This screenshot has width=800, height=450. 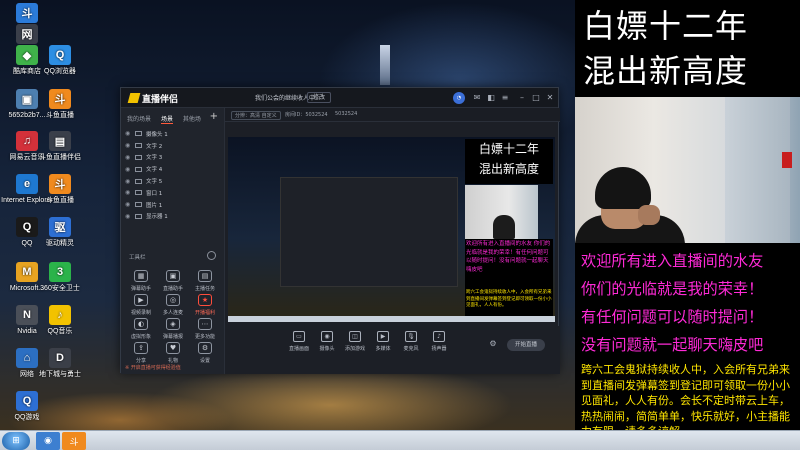 What do you see at coordinates (16, 441) in the screenshot?
I see `start-button: ⊞` at bounding box center [16, 441].